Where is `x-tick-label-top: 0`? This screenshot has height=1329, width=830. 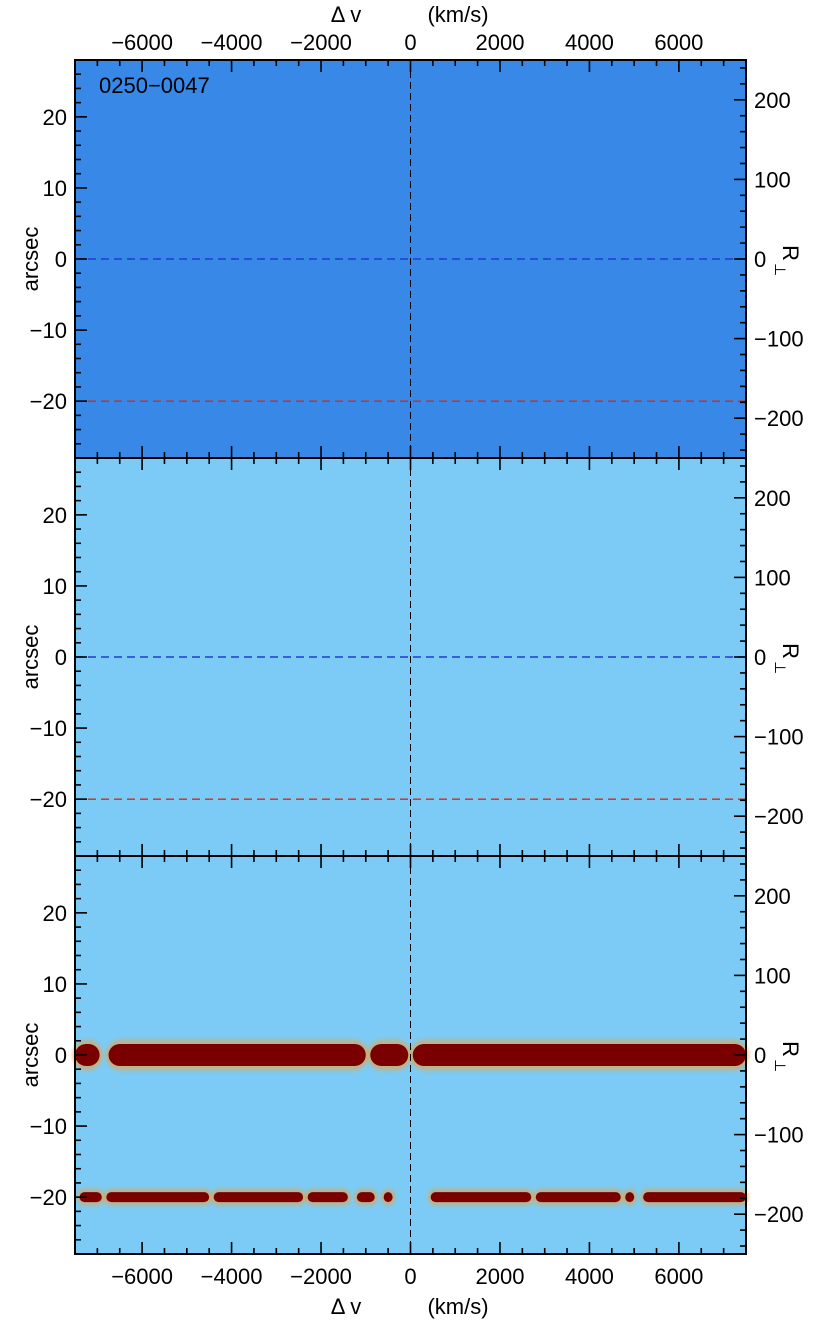
x-tick-label-top: 0 is located at coordinates (410, 42).